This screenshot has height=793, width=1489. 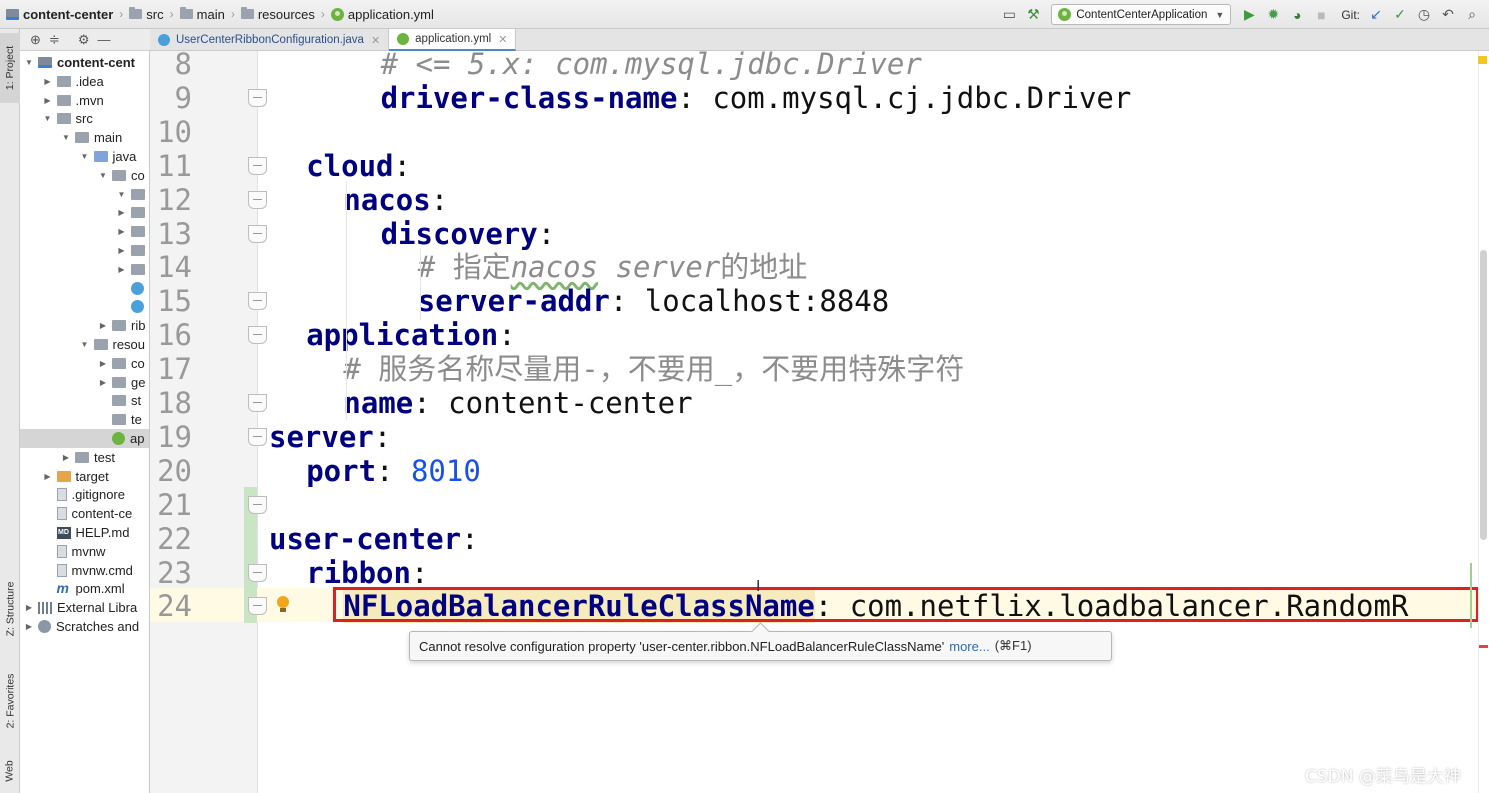 What do you see at coordinates (84, 194) in the screenshot?
I see `tree-item: ▼` at bounding box center [84, 194].